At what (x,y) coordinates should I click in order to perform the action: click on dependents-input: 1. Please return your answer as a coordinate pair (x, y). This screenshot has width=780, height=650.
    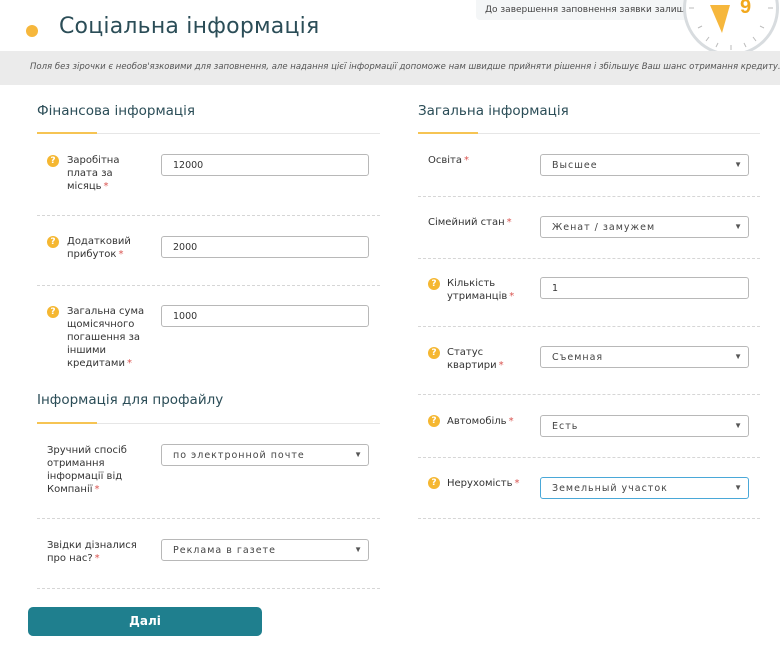
    Looking at the image, I should click on (644, 288).